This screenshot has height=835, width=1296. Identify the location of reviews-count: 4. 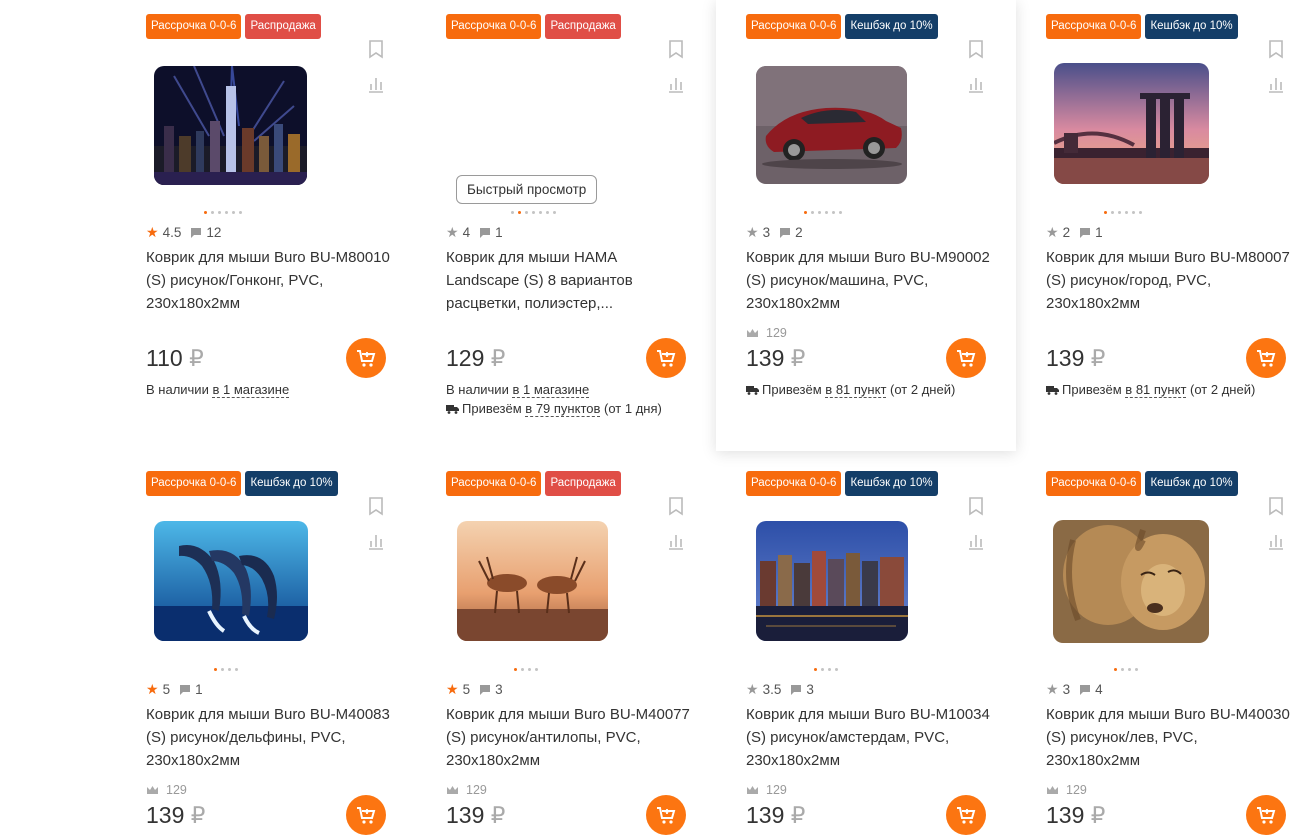
(1099, 689).